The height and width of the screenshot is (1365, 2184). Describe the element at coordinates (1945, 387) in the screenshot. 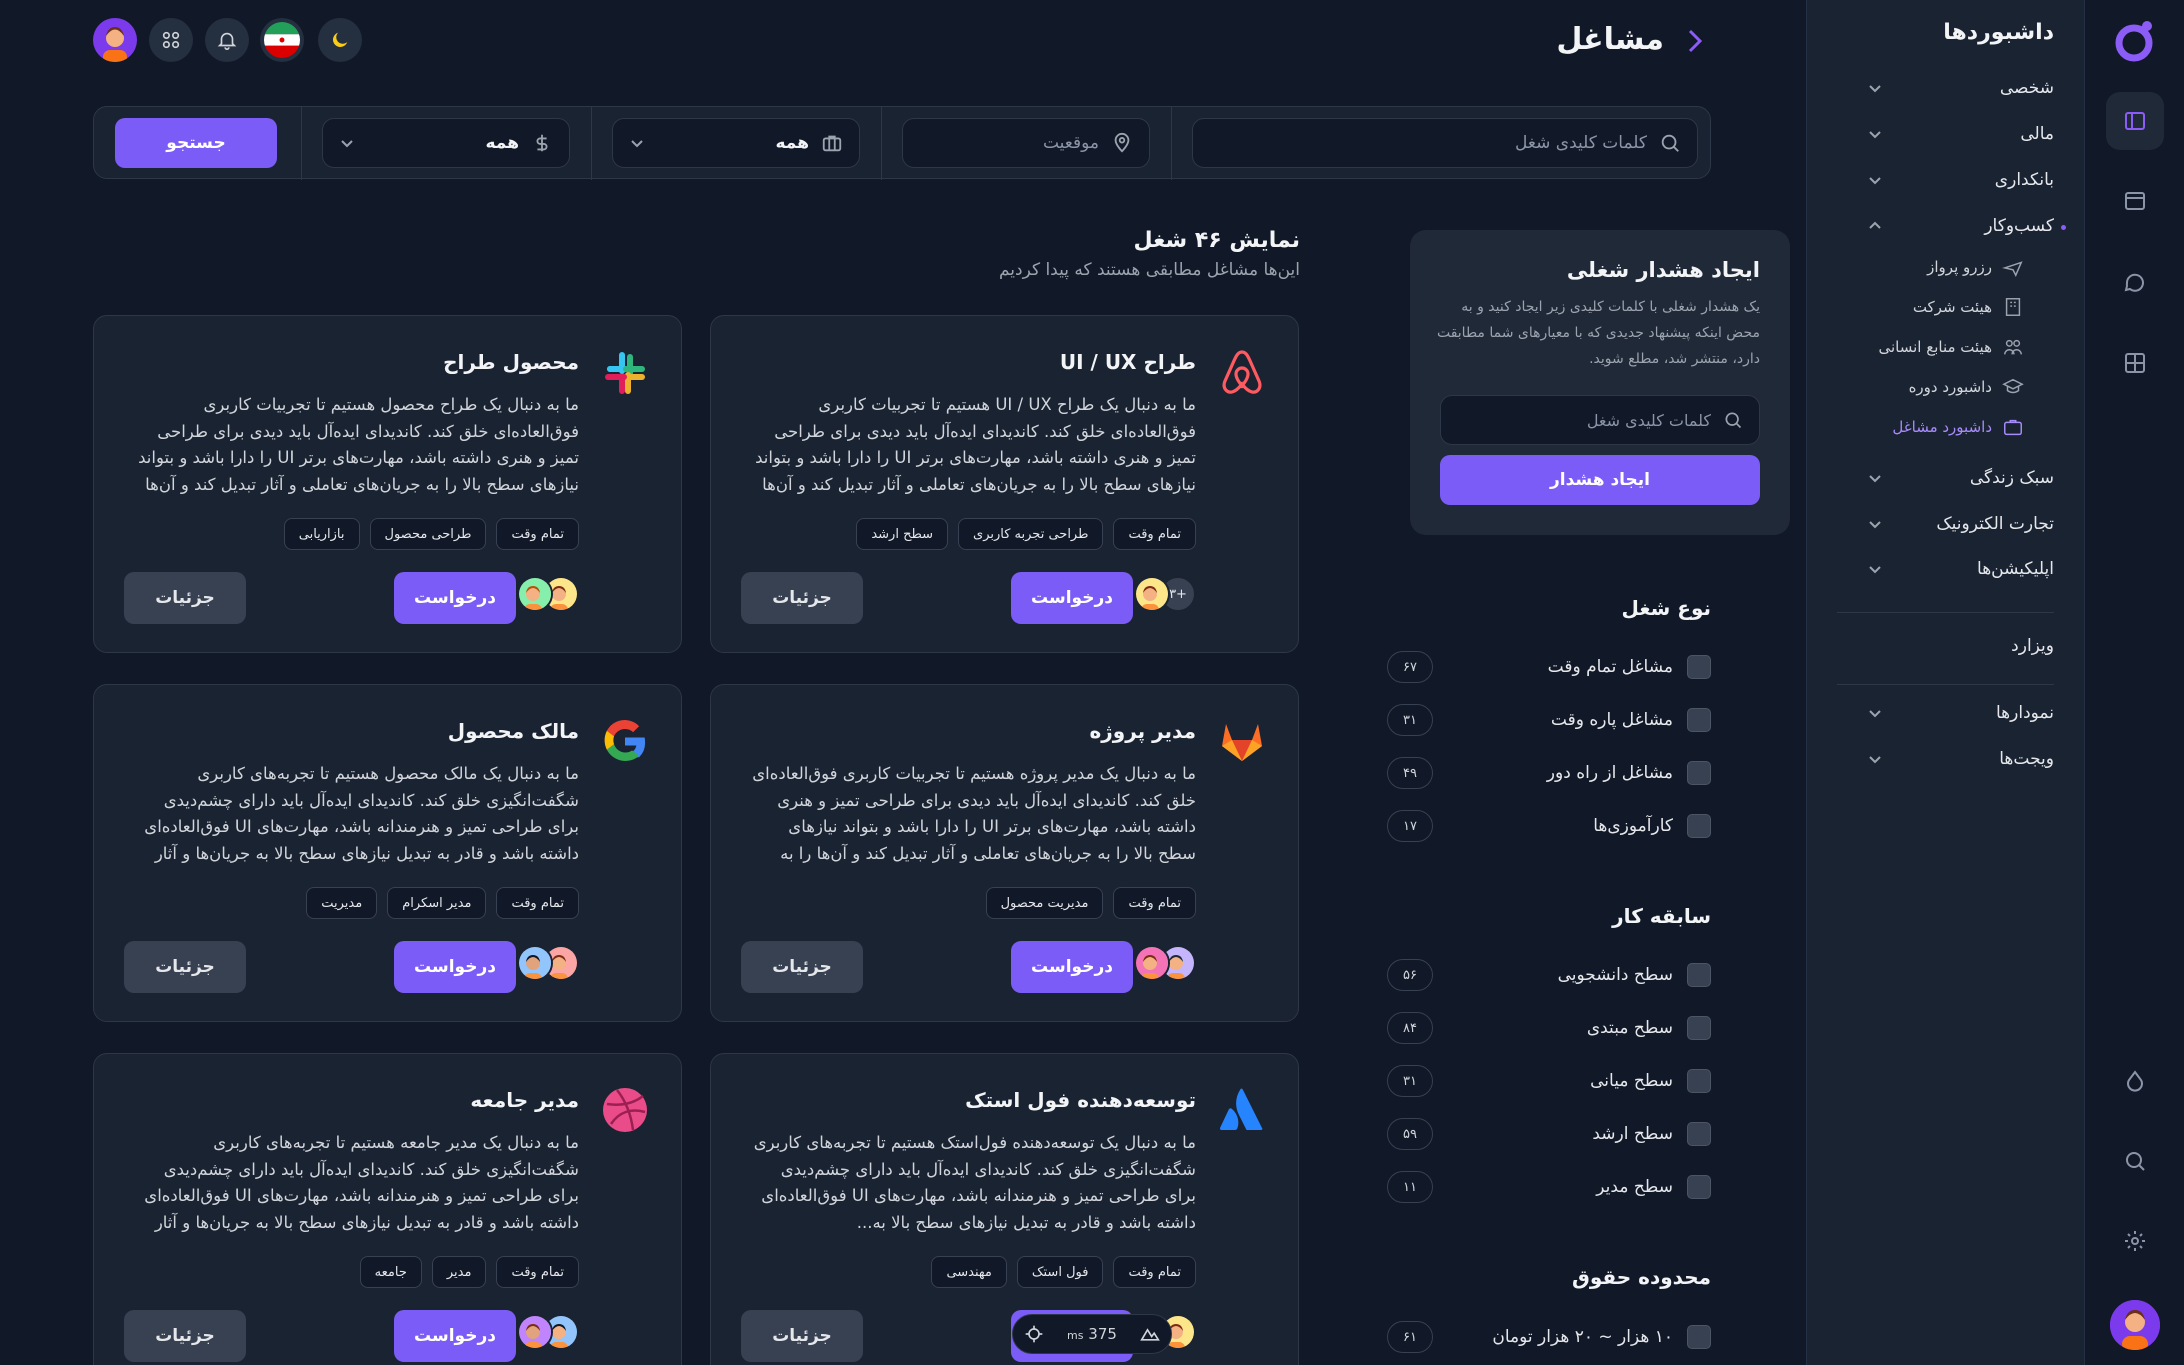

I see `sidebar-sub-course: داشبورد دوره` at that location.